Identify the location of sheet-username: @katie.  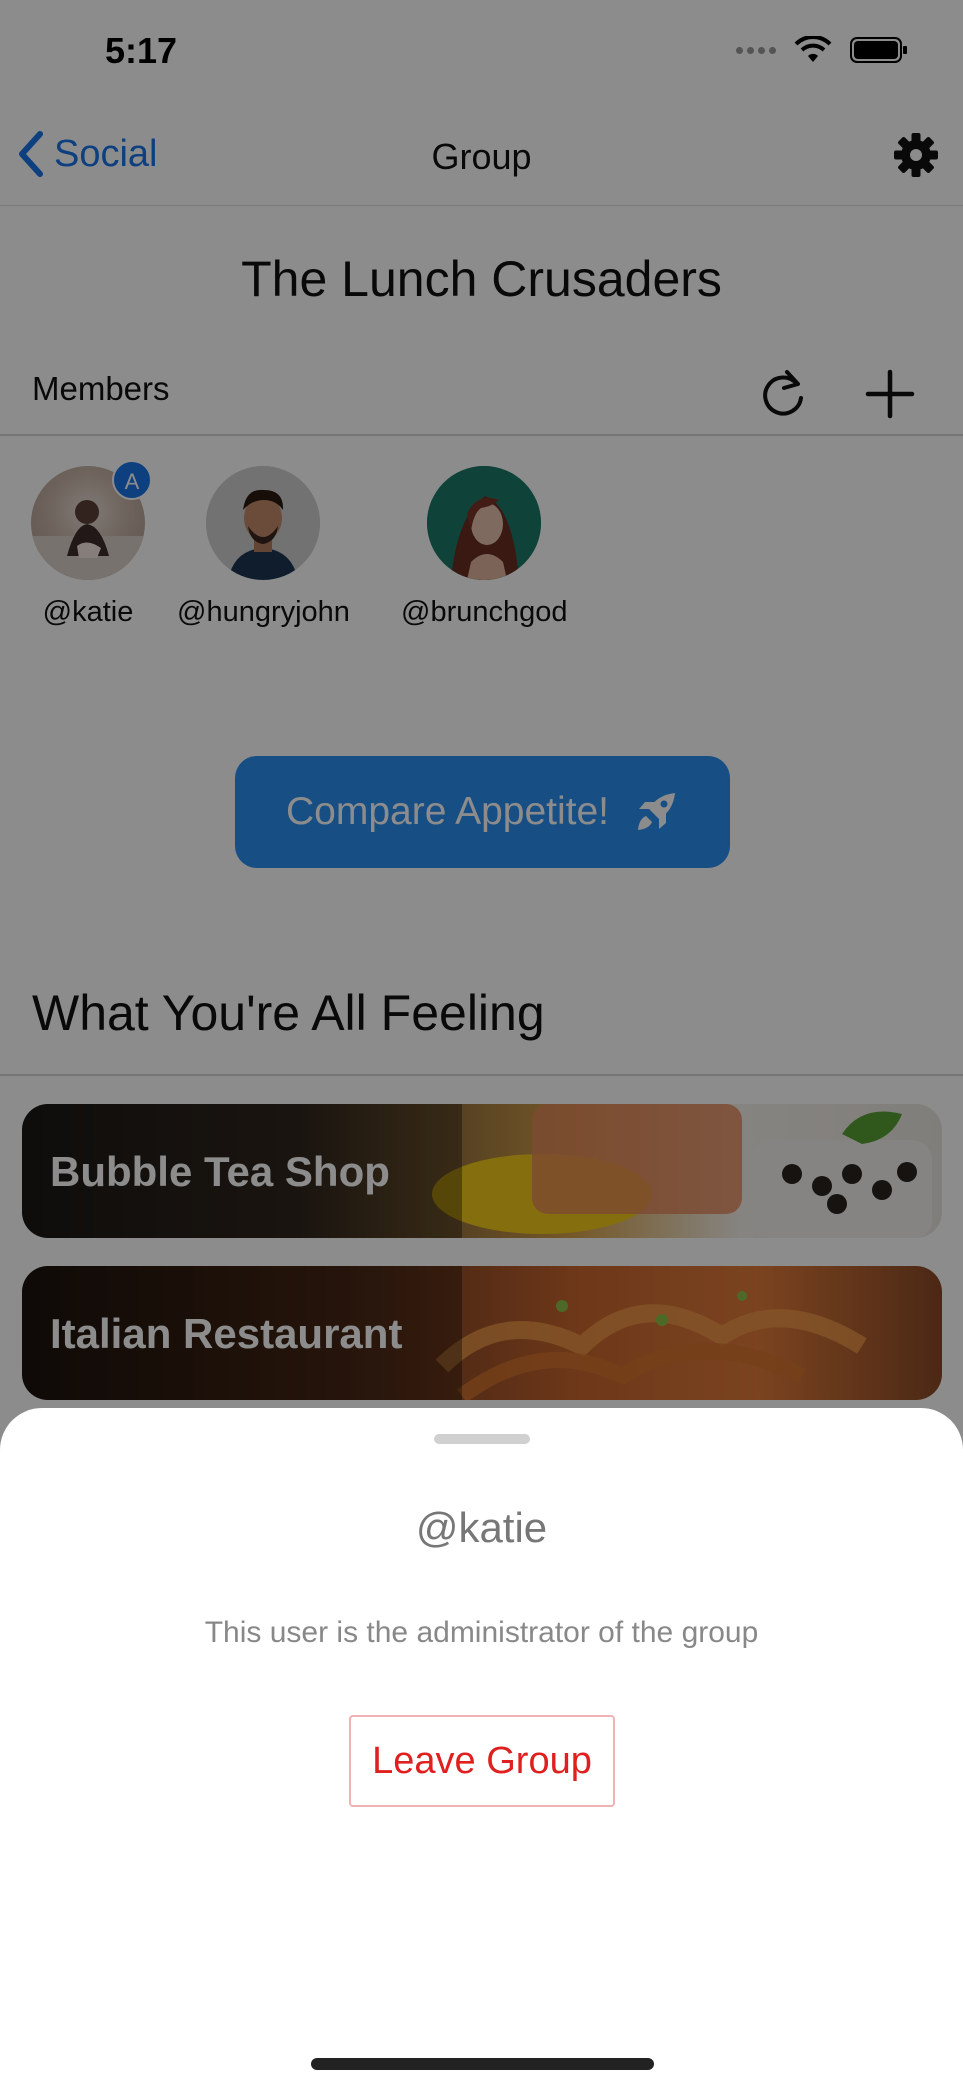
(481, 1527).